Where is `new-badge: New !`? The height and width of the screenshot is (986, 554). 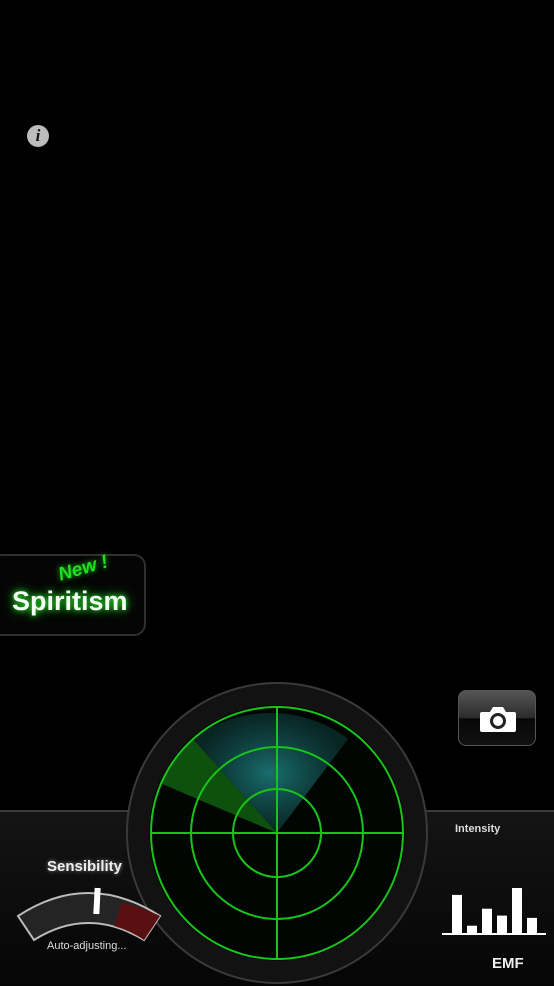 new-badge: New ! is located at coordinates (83, 568).